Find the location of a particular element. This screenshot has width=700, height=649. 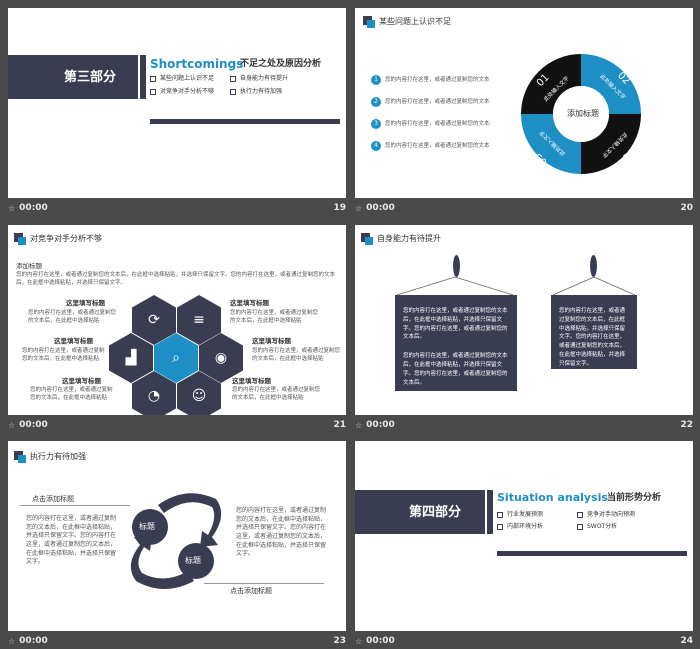

item: 竞争对手动向预测 is located at coordinates (606, 515).